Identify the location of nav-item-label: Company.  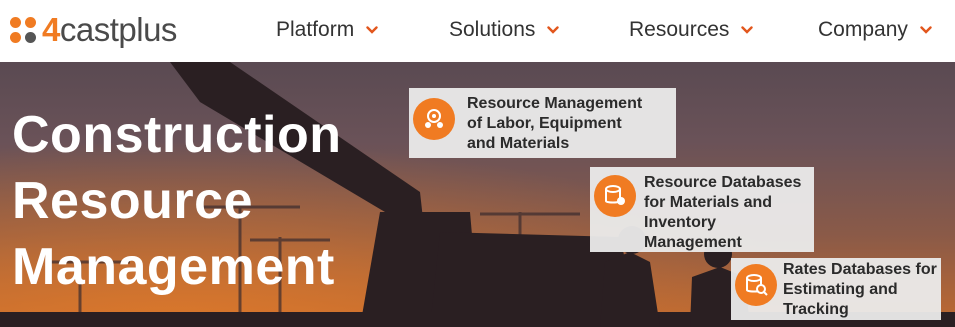
(863, 29).